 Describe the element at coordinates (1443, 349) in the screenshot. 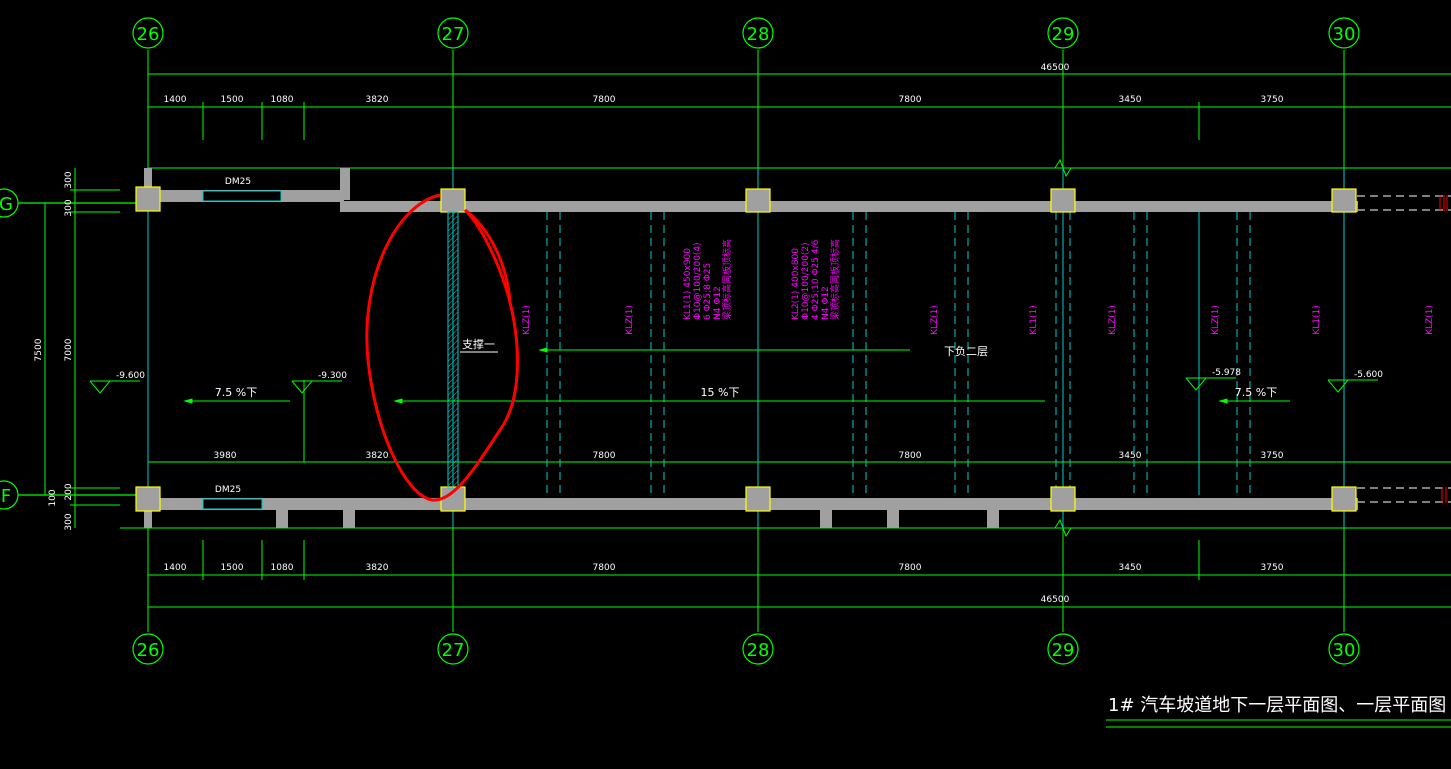

I see `red-ticks` at that location.